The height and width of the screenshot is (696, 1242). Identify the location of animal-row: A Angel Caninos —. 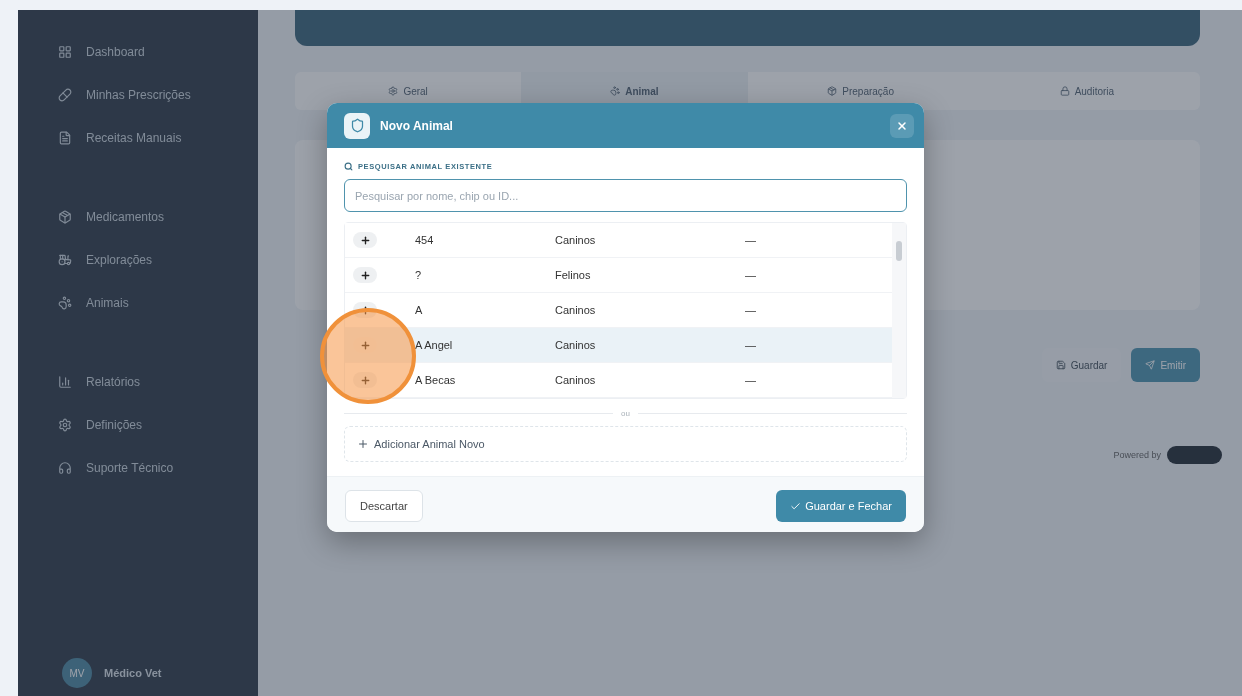
(618, 345).